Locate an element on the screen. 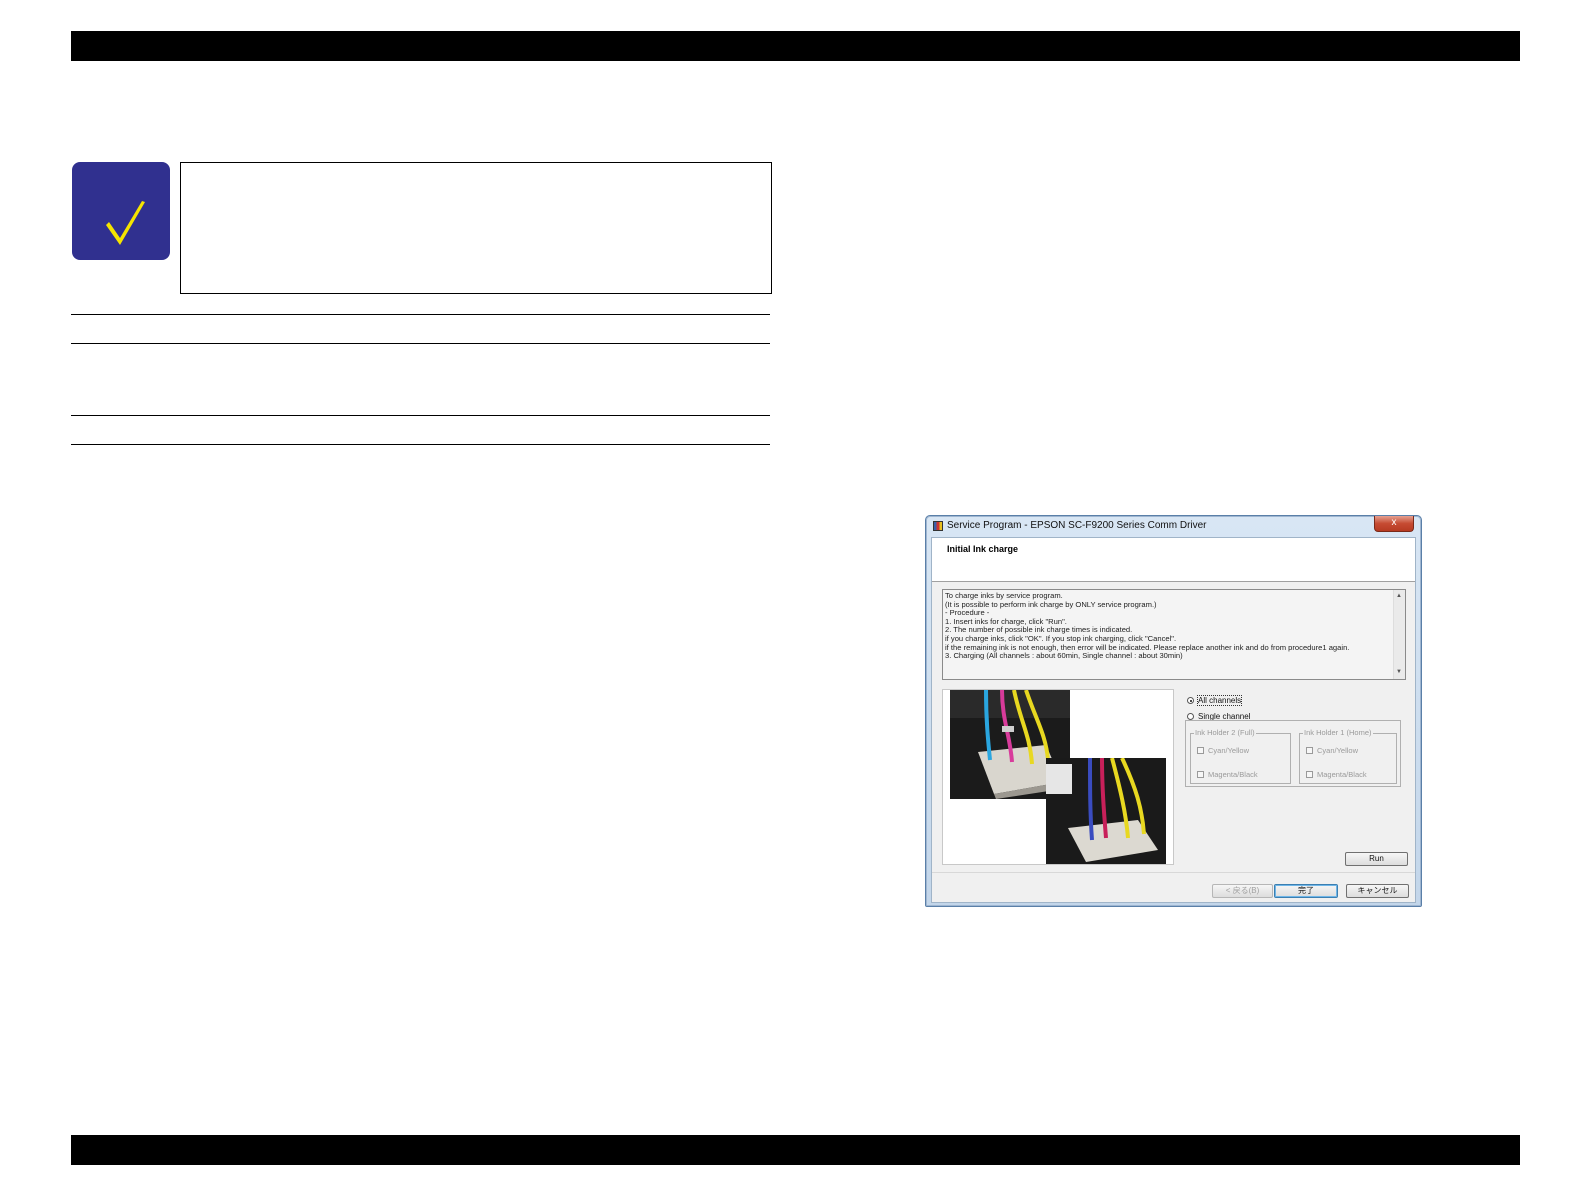 Image resolution: width=1584 pixels, height=1190 pixels. vertical-scrollbar: ▲ ▼ is located at coordinates (1399, 634).